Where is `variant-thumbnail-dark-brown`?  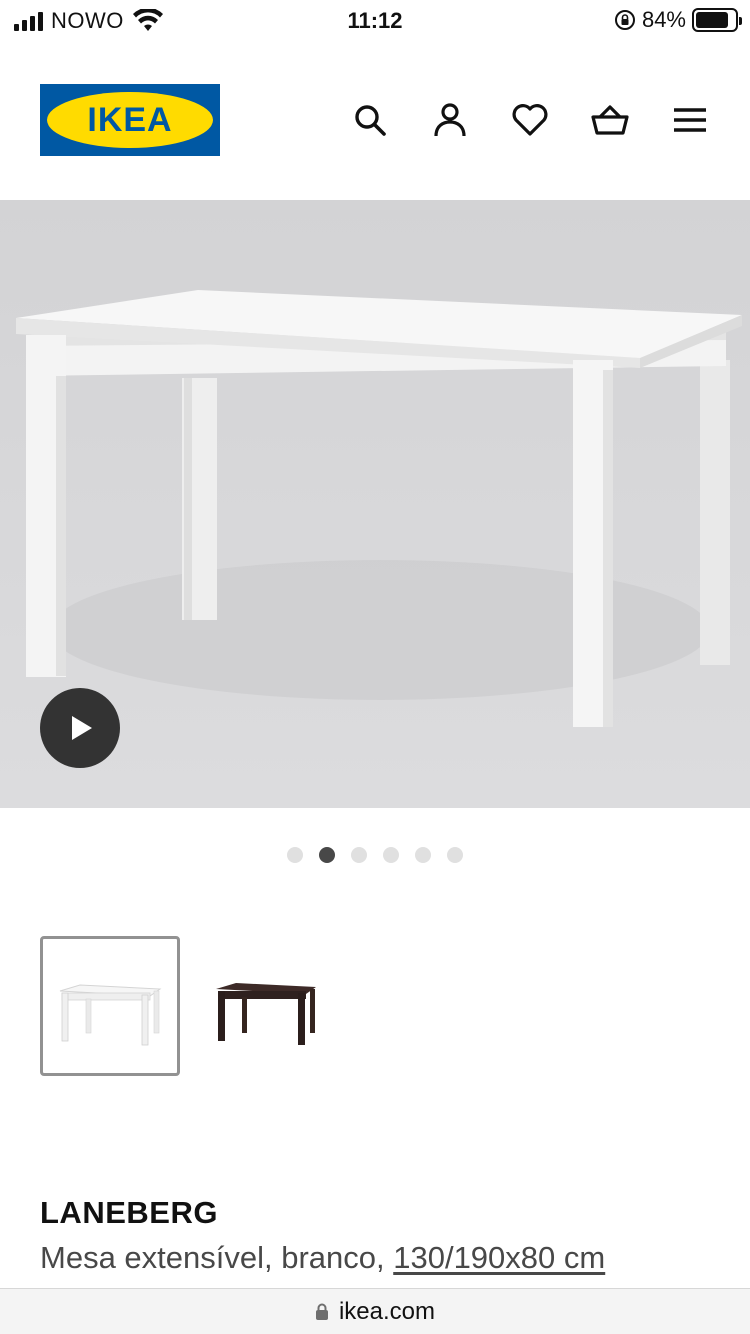 variant-thumbnail-dark-brown is located at coordinates (266, 1006).